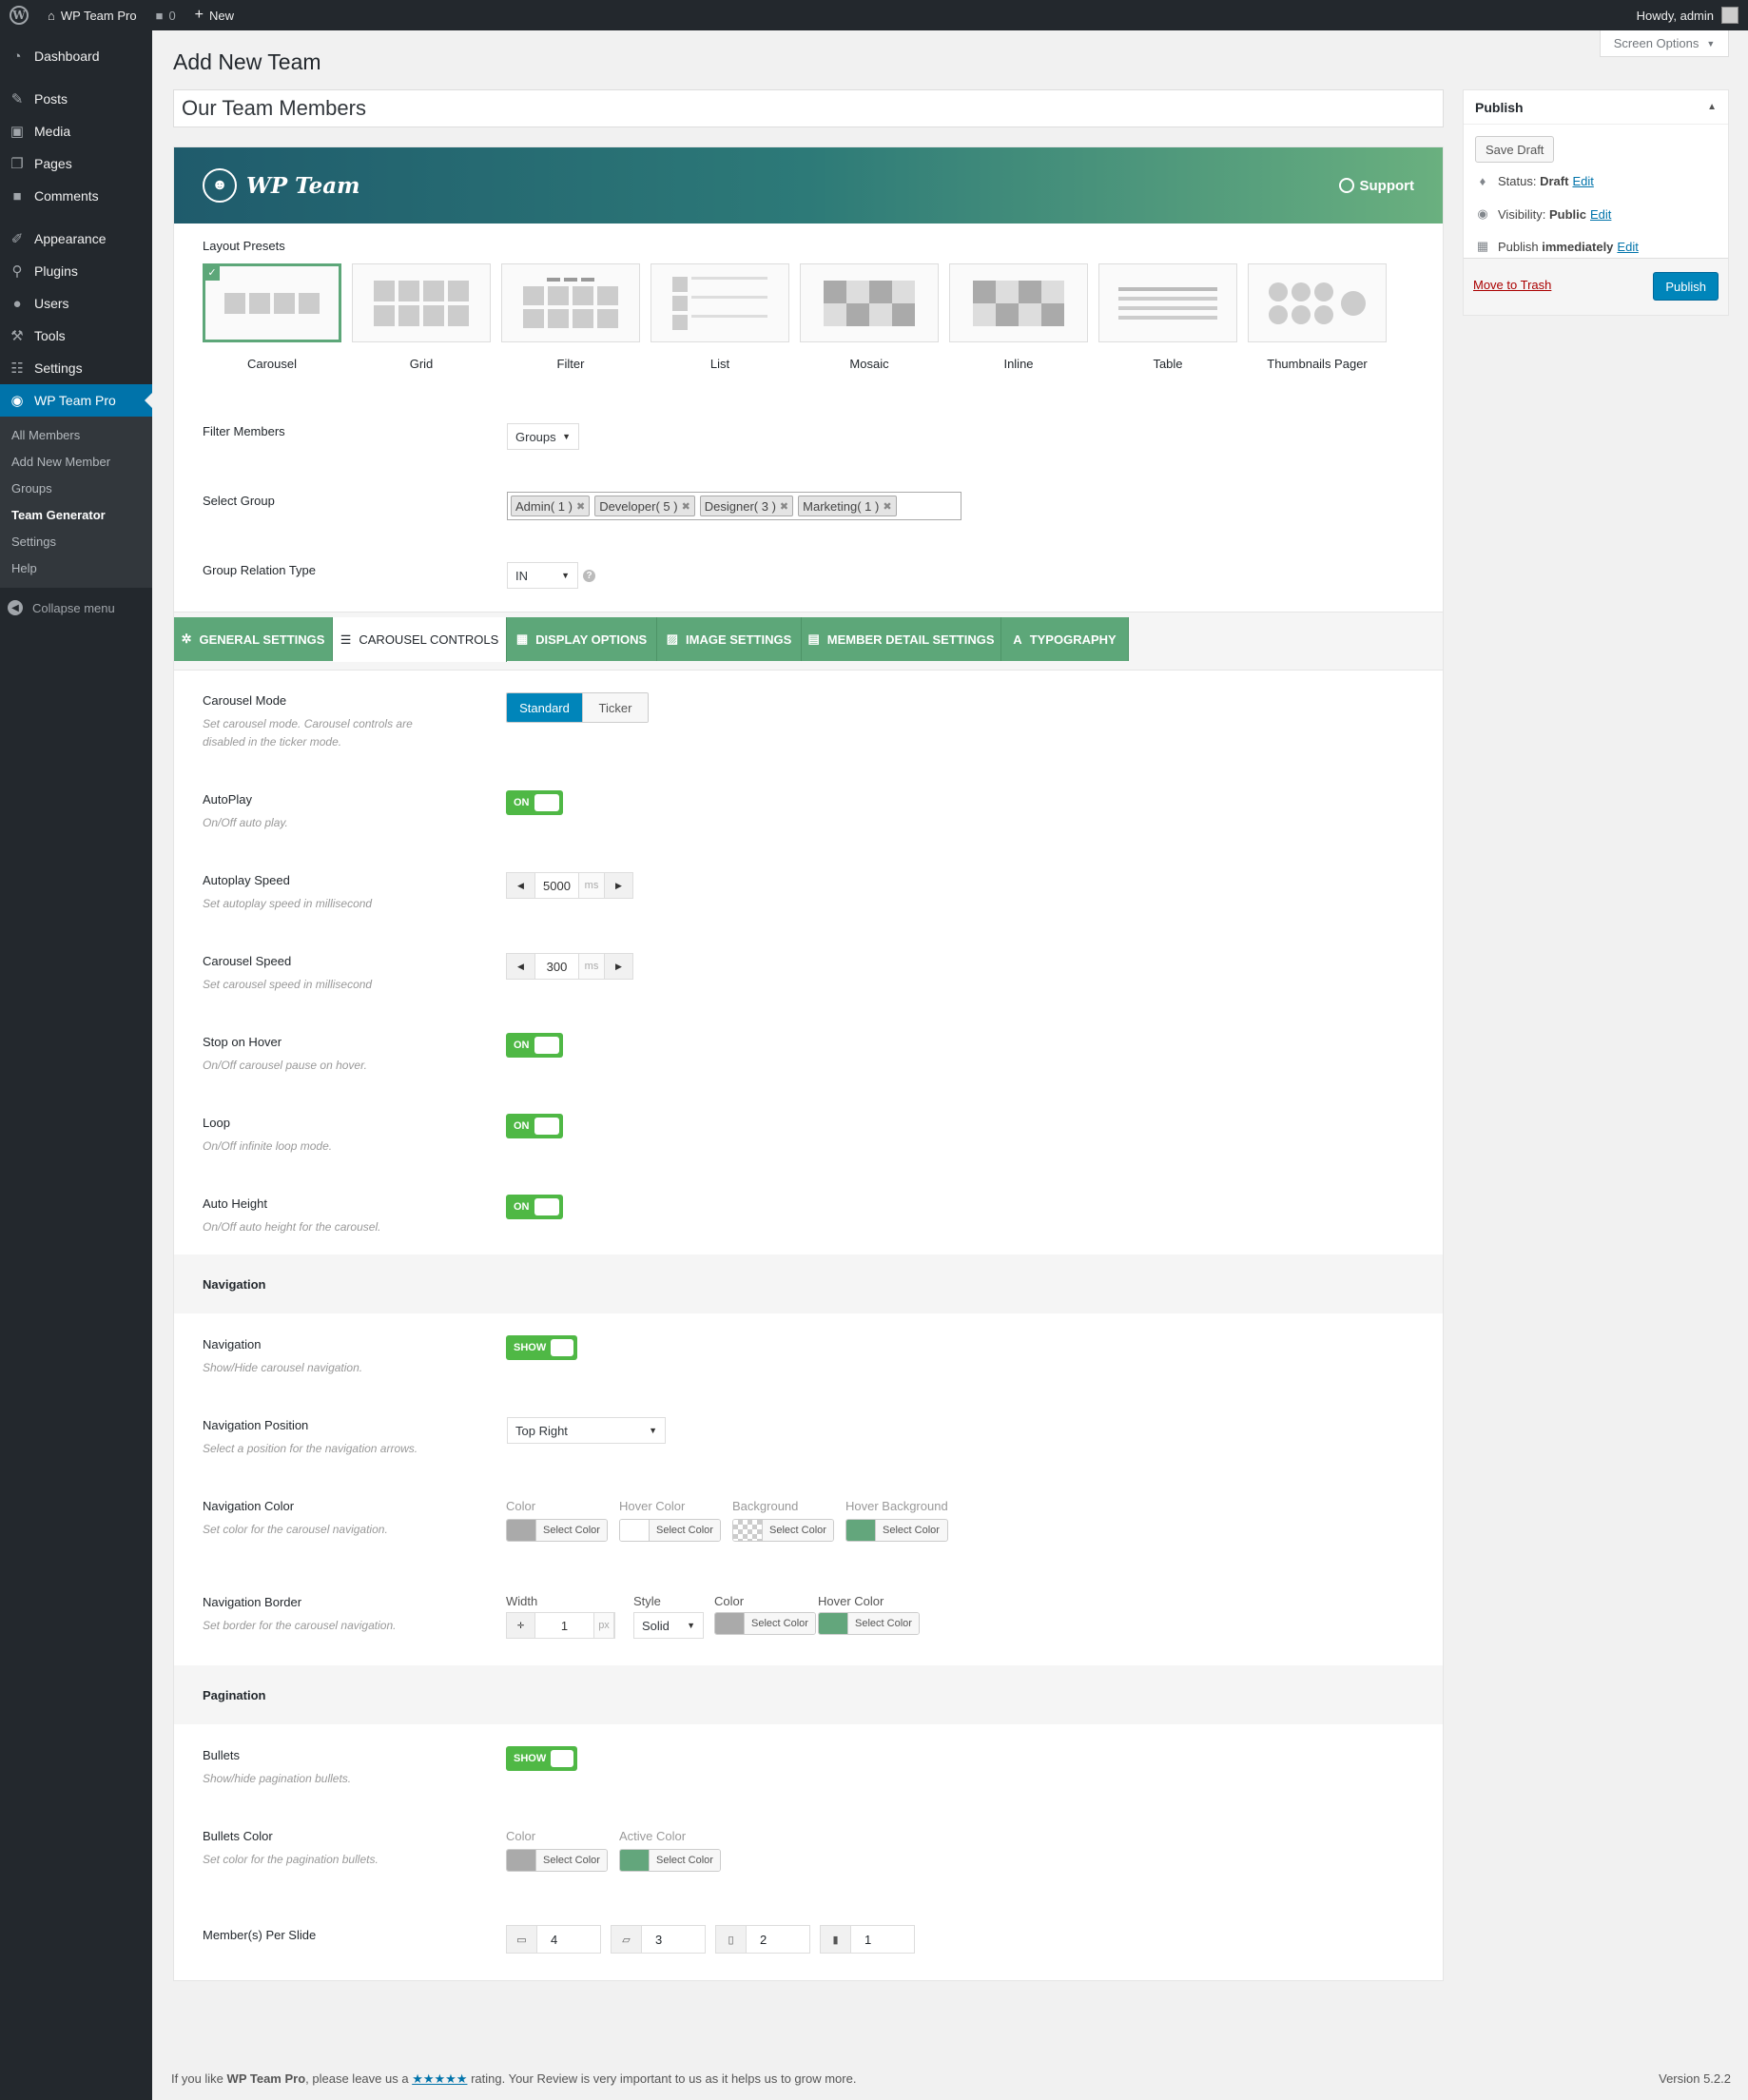 This screenshot has width=1748, height=2100. I want to click on caret-down-icon: ▼, so click(565, 575).